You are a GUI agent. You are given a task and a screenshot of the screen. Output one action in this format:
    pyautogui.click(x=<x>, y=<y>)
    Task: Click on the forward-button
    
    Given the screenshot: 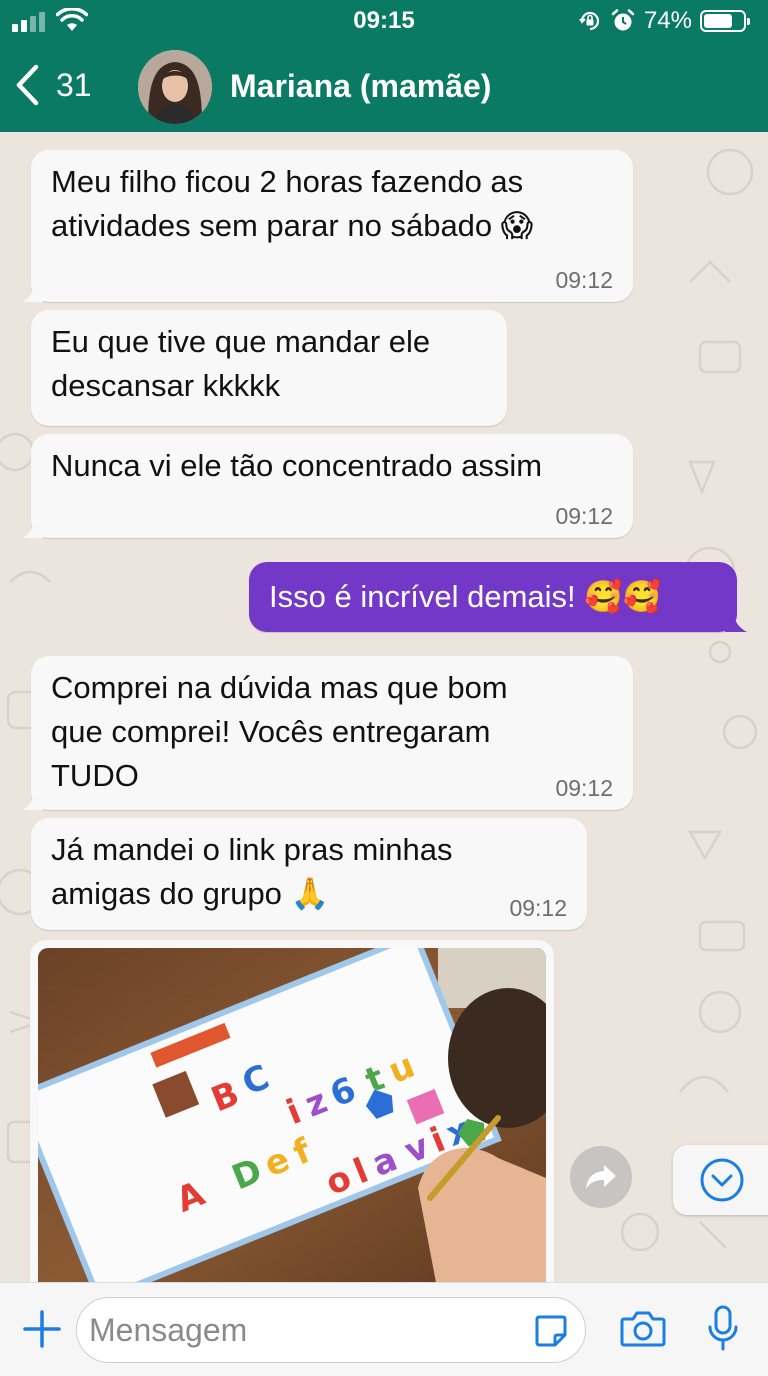 What is the action you would take?
    pyautogui.click(x=601, y=1177)
    